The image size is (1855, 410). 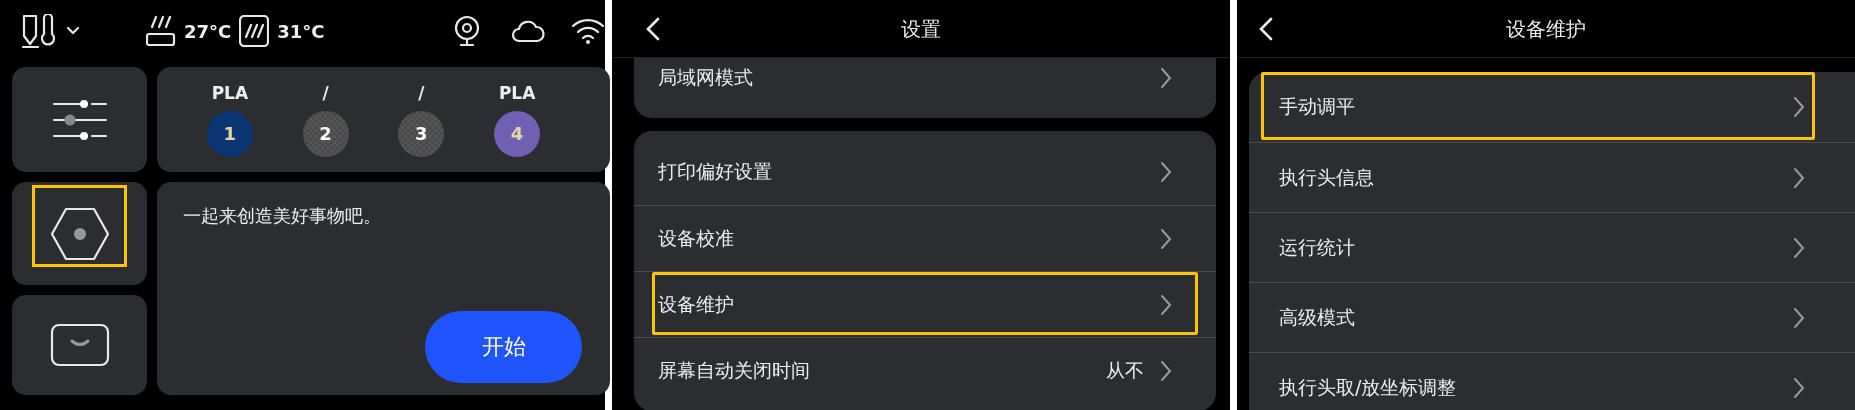 I want to click on sliders-icon, so click(x=79, y=119).